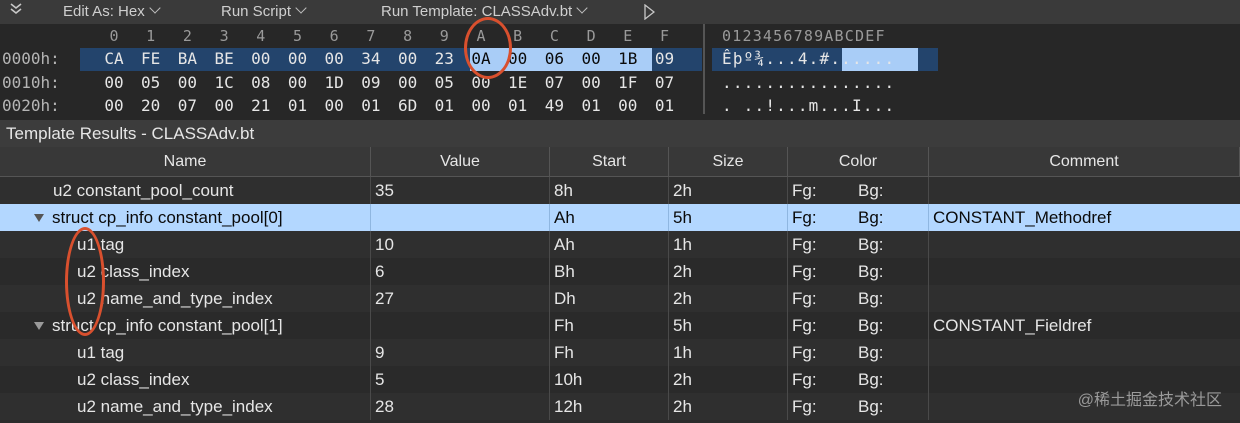 The height and width of the screenshot is (423, 1240). Describe the element at coordinates (620, 406) in the screenshot. I see `table-row: u2 name_and_type_index 28 12h 2h Fg: Bg:` at that location.